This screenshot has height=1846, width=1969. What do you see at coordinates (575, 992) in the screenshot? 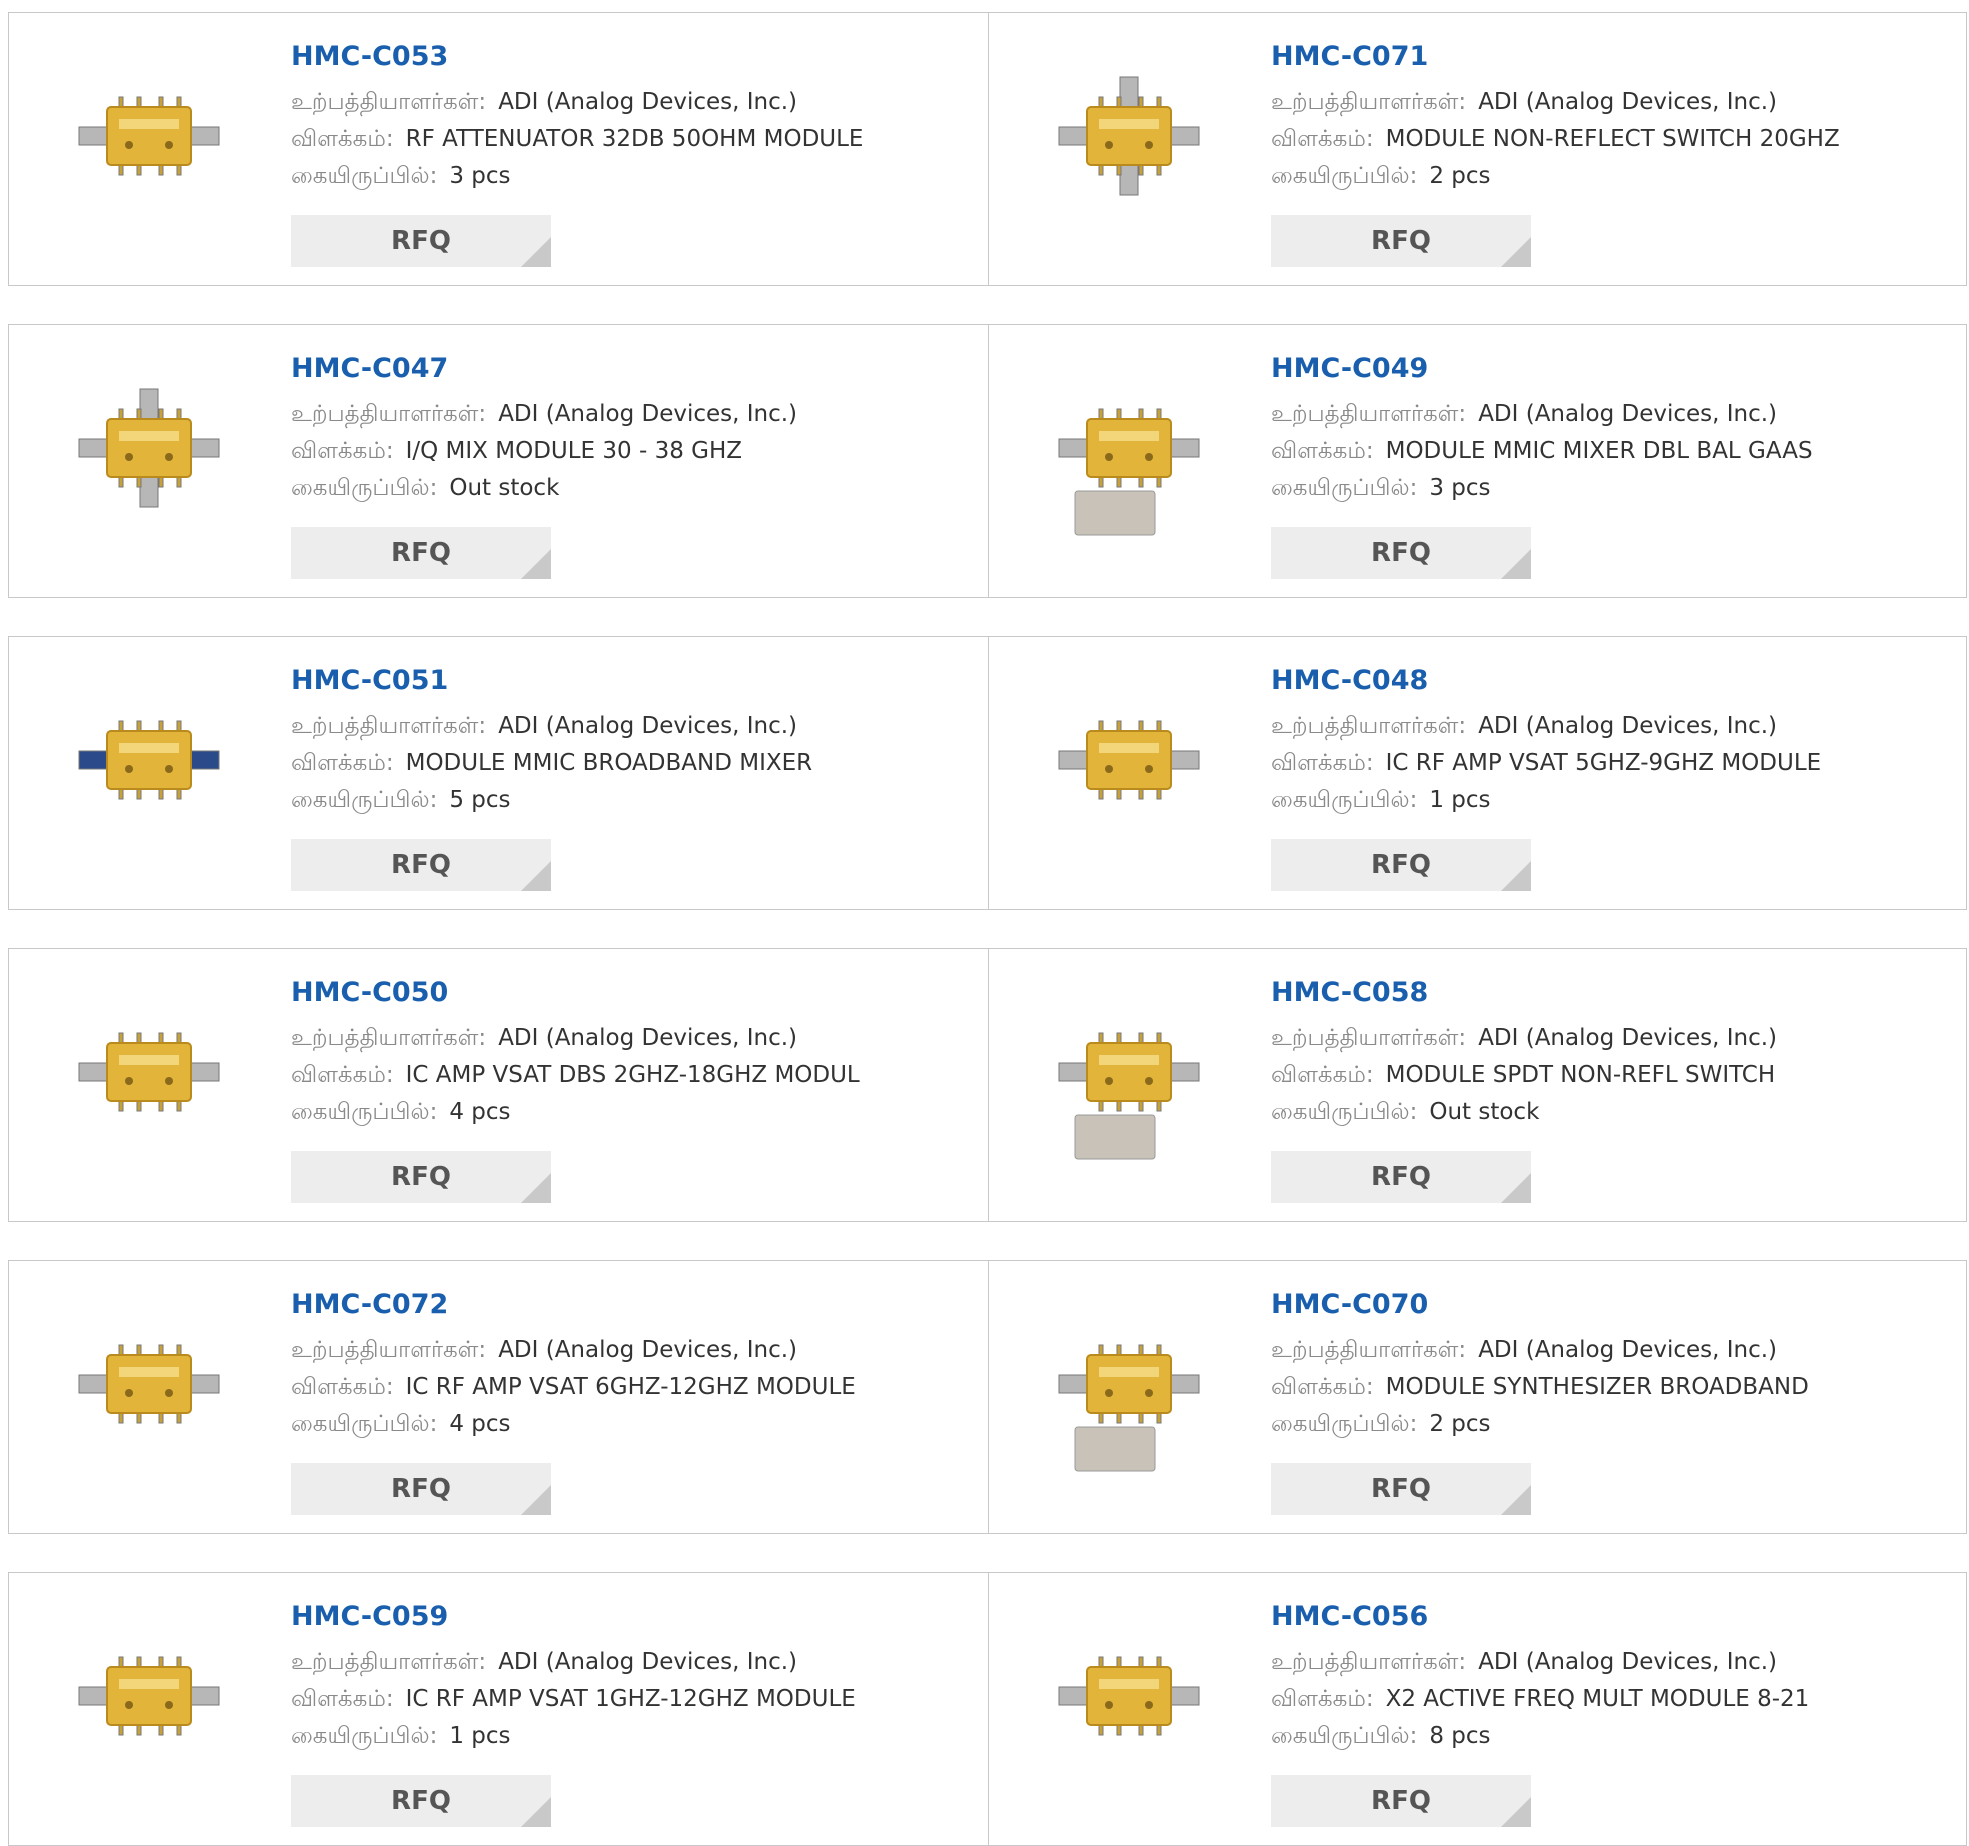
I see `part-number-link: HMC-C050` at bounding box center [575, 992].